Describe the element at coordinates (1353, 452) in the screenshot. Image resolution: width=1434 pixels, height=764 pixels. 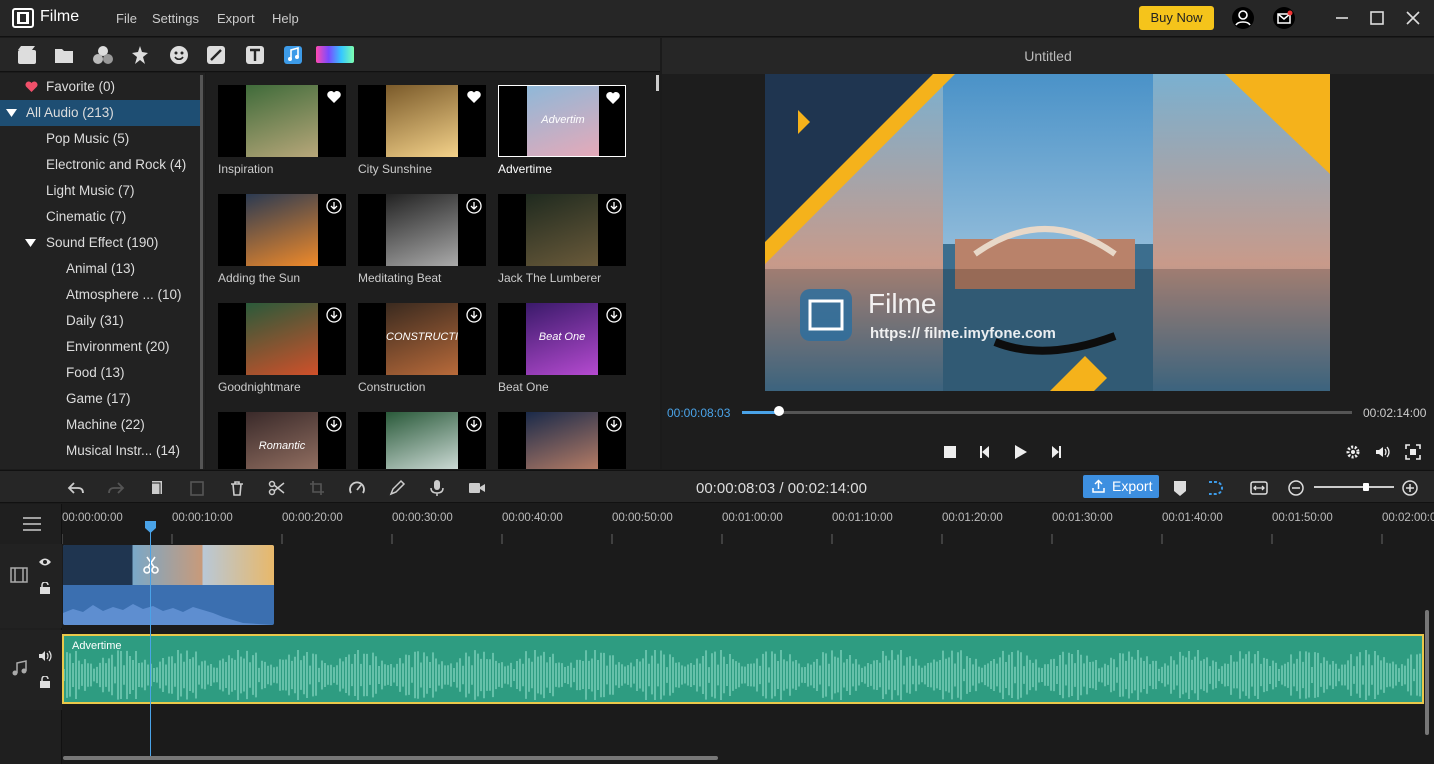
I see `settings-gear-icon` at that location.